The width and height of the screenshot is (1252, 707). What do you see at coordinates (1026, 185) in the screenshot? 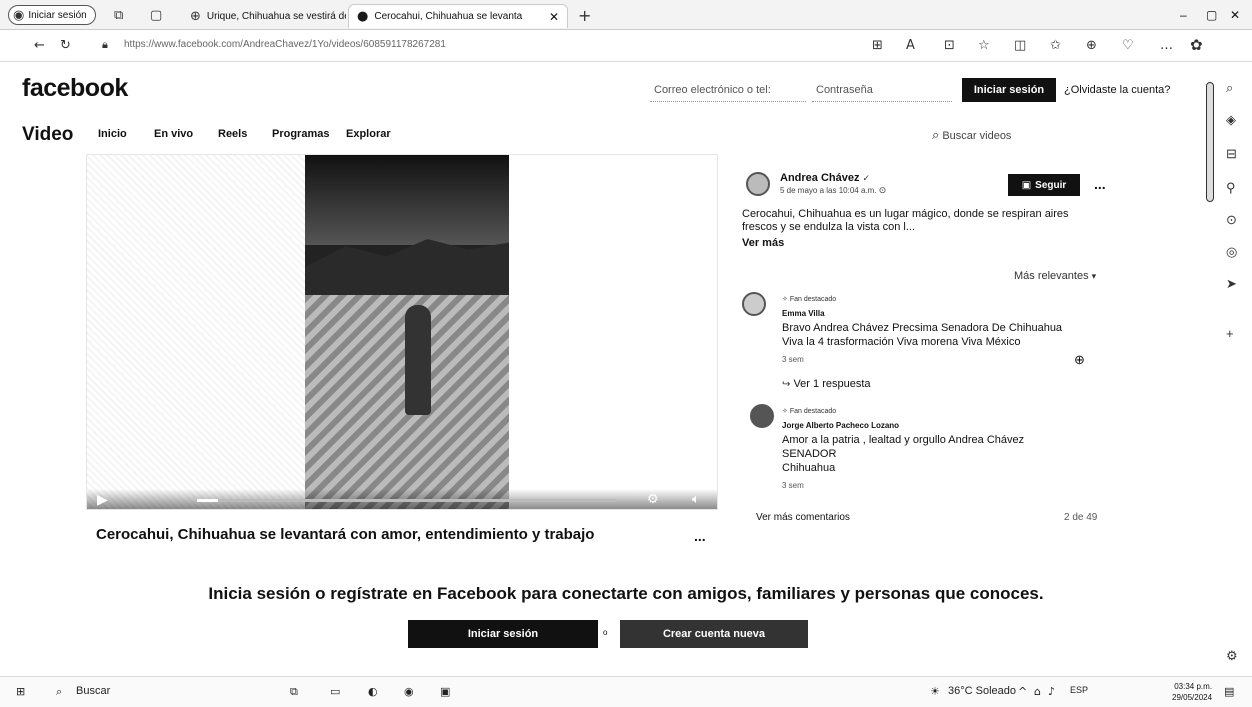
I see `follow-icon: ▣` at bounding box center [1026, 185].